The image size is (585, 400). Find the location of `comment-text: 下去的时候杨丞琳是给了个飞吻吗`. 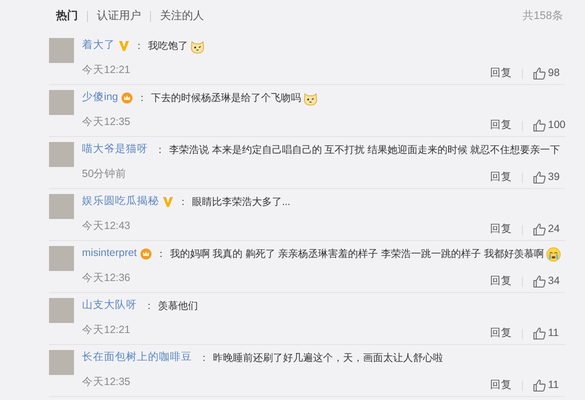

comment-text: 下去的时候杨丞琳是给了个飞吻吗 is located at coordinates (226, 99).